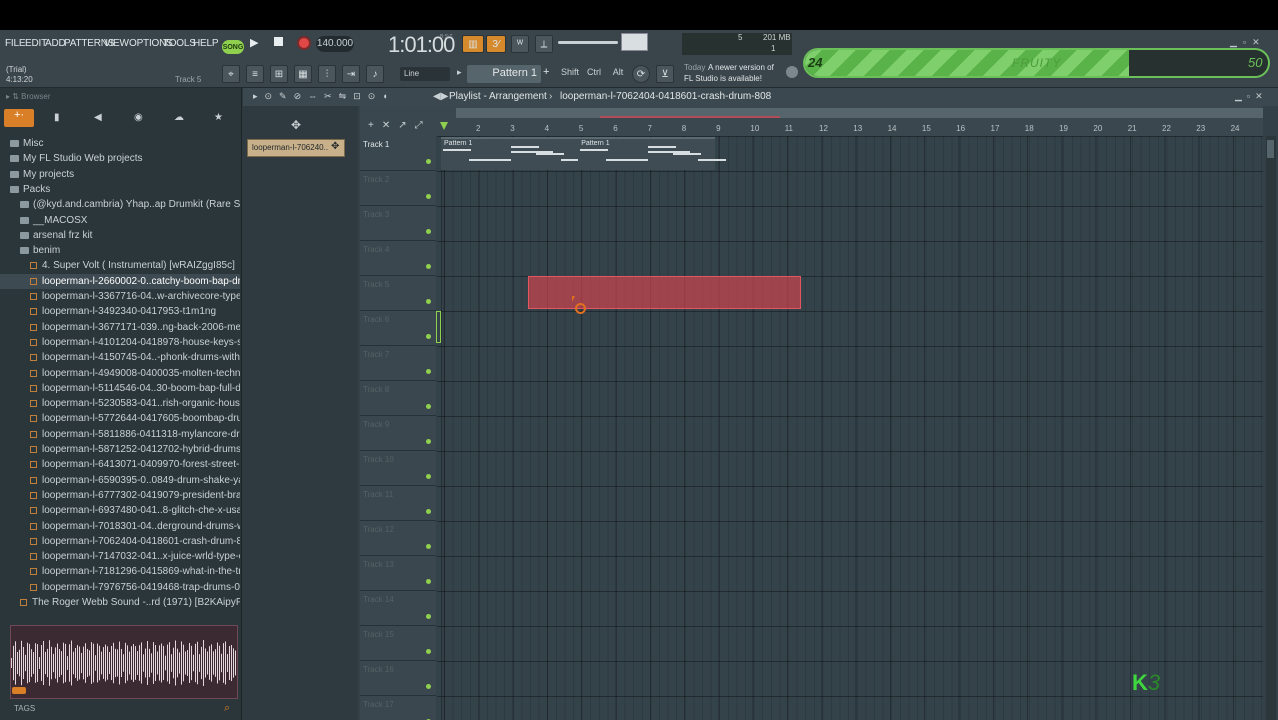  I want to click on modifier-alt: Alt, so click(618, 74).